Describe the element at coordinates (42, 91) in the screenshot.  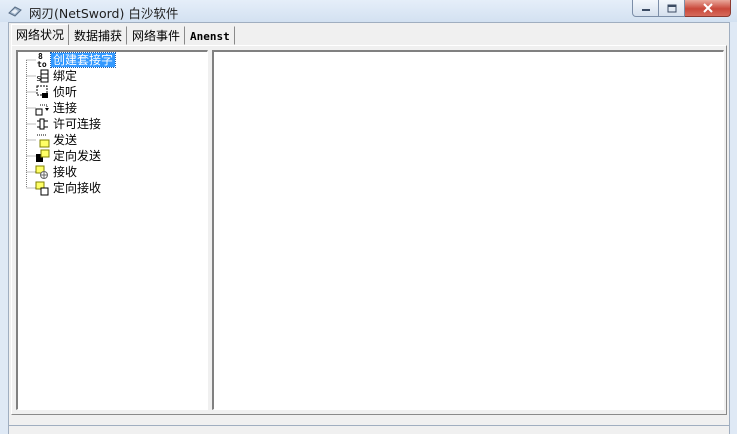
I see `listen-icon` at that location.